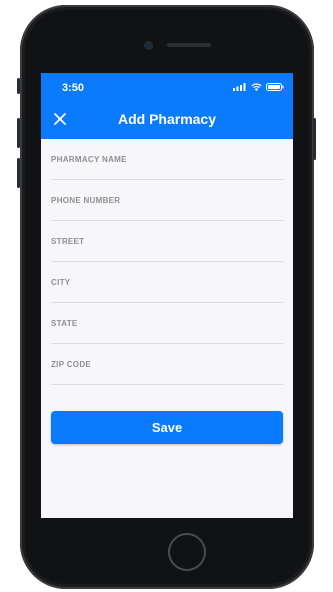 The width and height of the screenshot is (333, 592). What do you see at coordinates (275, 87) in the screenshot?
I see `battery-icon` at bounding box center [275, 87].